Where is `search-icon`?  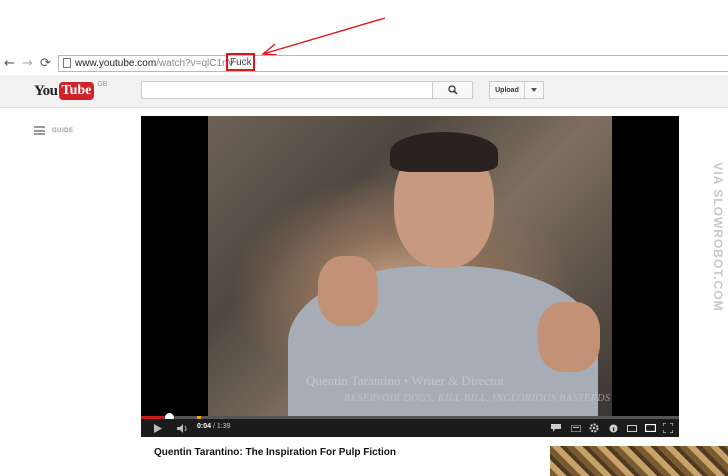
search-icon is located at coordinates (452, 90).